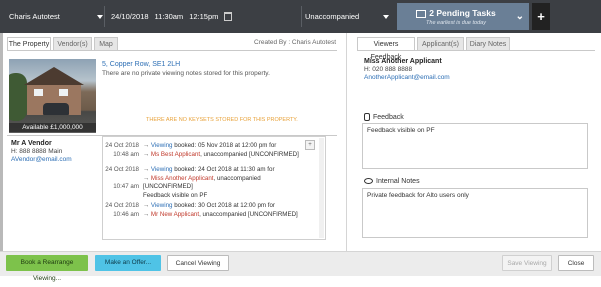 Image resolution: width=601 pixels, height=287 pixels. I want to click on user-selector: Charis Autotest, so click(56, 16).